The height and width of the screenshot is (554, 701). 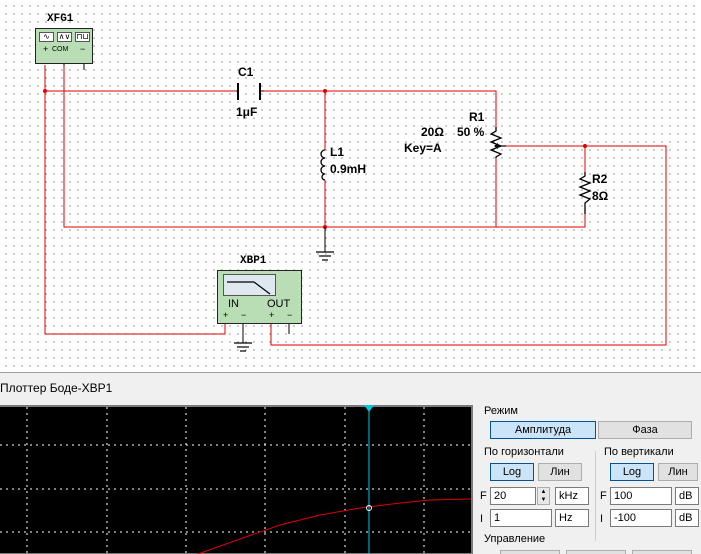 What do you see at coordinates (290, 315) in the screenshot?
I see `xbp-out-minus: −` at bounding box center [290, 315].